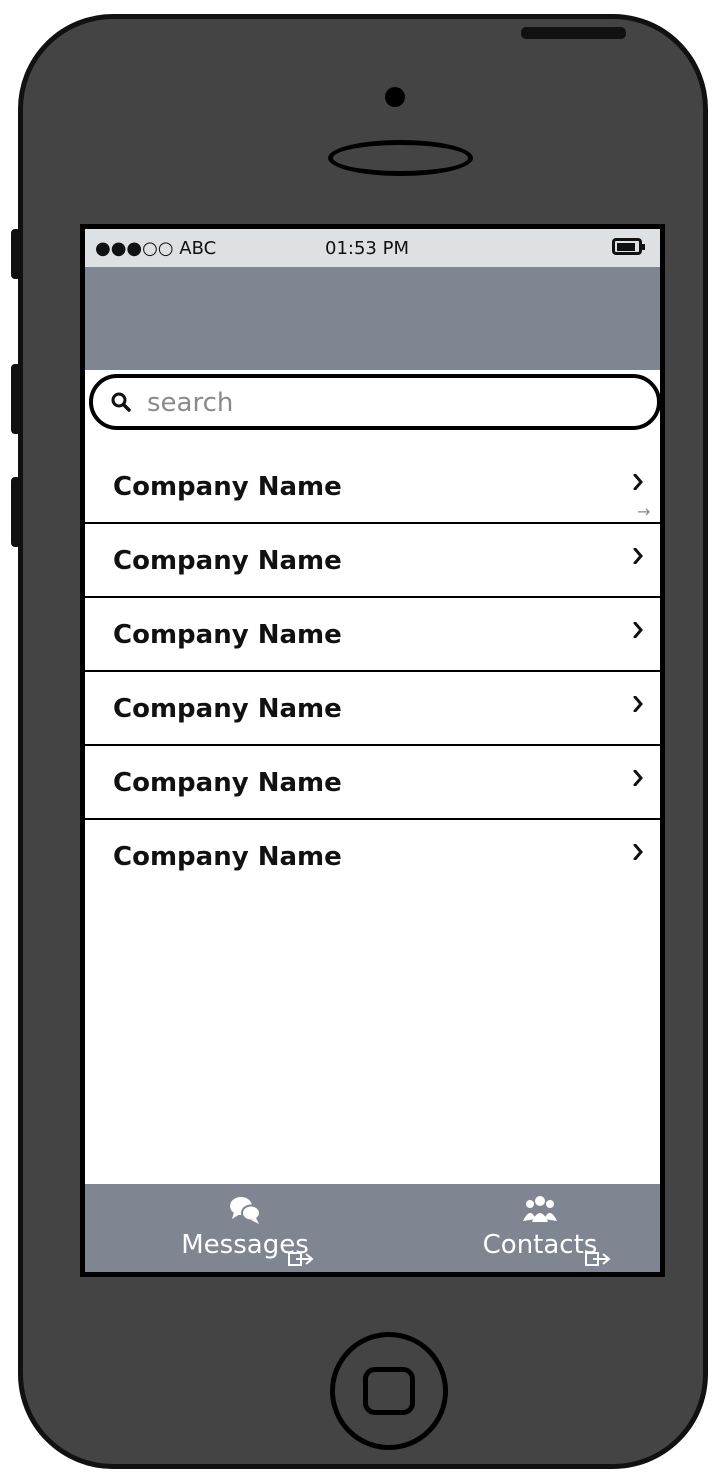 The width and height of the screenshot is (727, 1484). Describe the element at coordinates (245, 1228) in the screenshot. I see `tab-messages: Messages` at that location.